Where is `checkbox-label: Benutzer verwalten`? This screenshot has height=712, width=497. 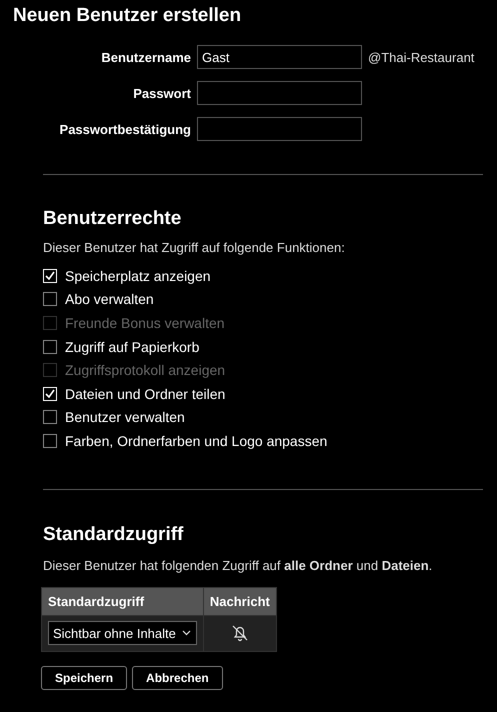 checkbox-label: Benutzer verwalten is located at coordinates (125, 417).